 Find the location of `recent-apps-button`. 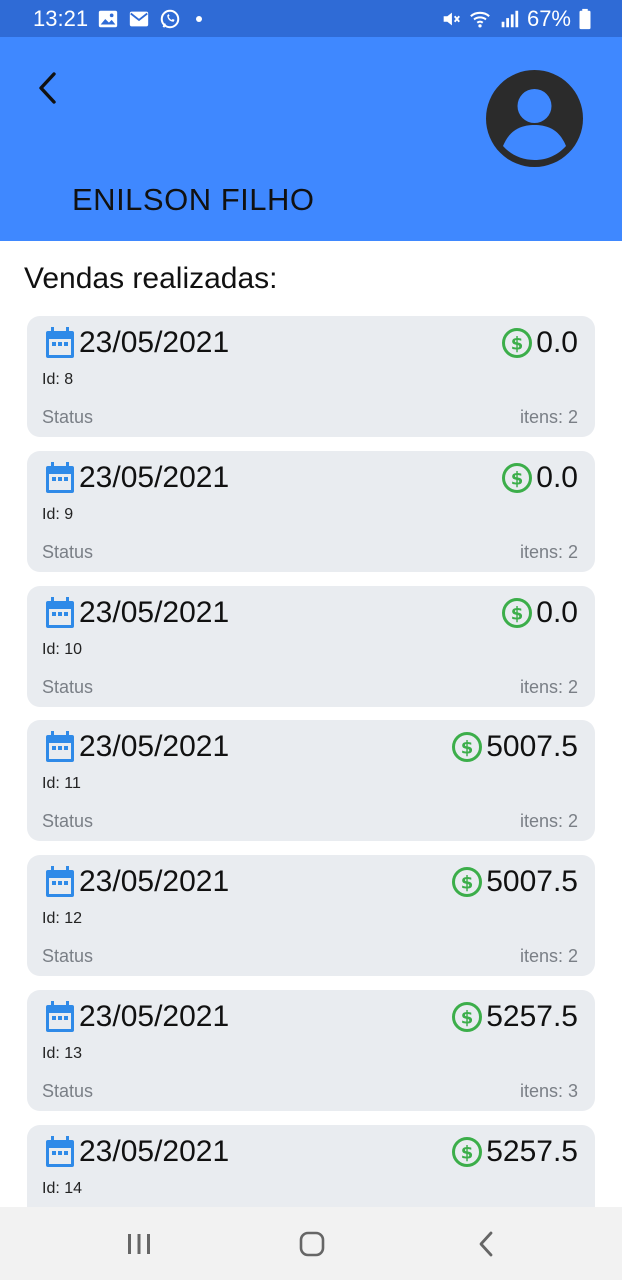

recent-apps-button is located at coordinates (139, 1244).